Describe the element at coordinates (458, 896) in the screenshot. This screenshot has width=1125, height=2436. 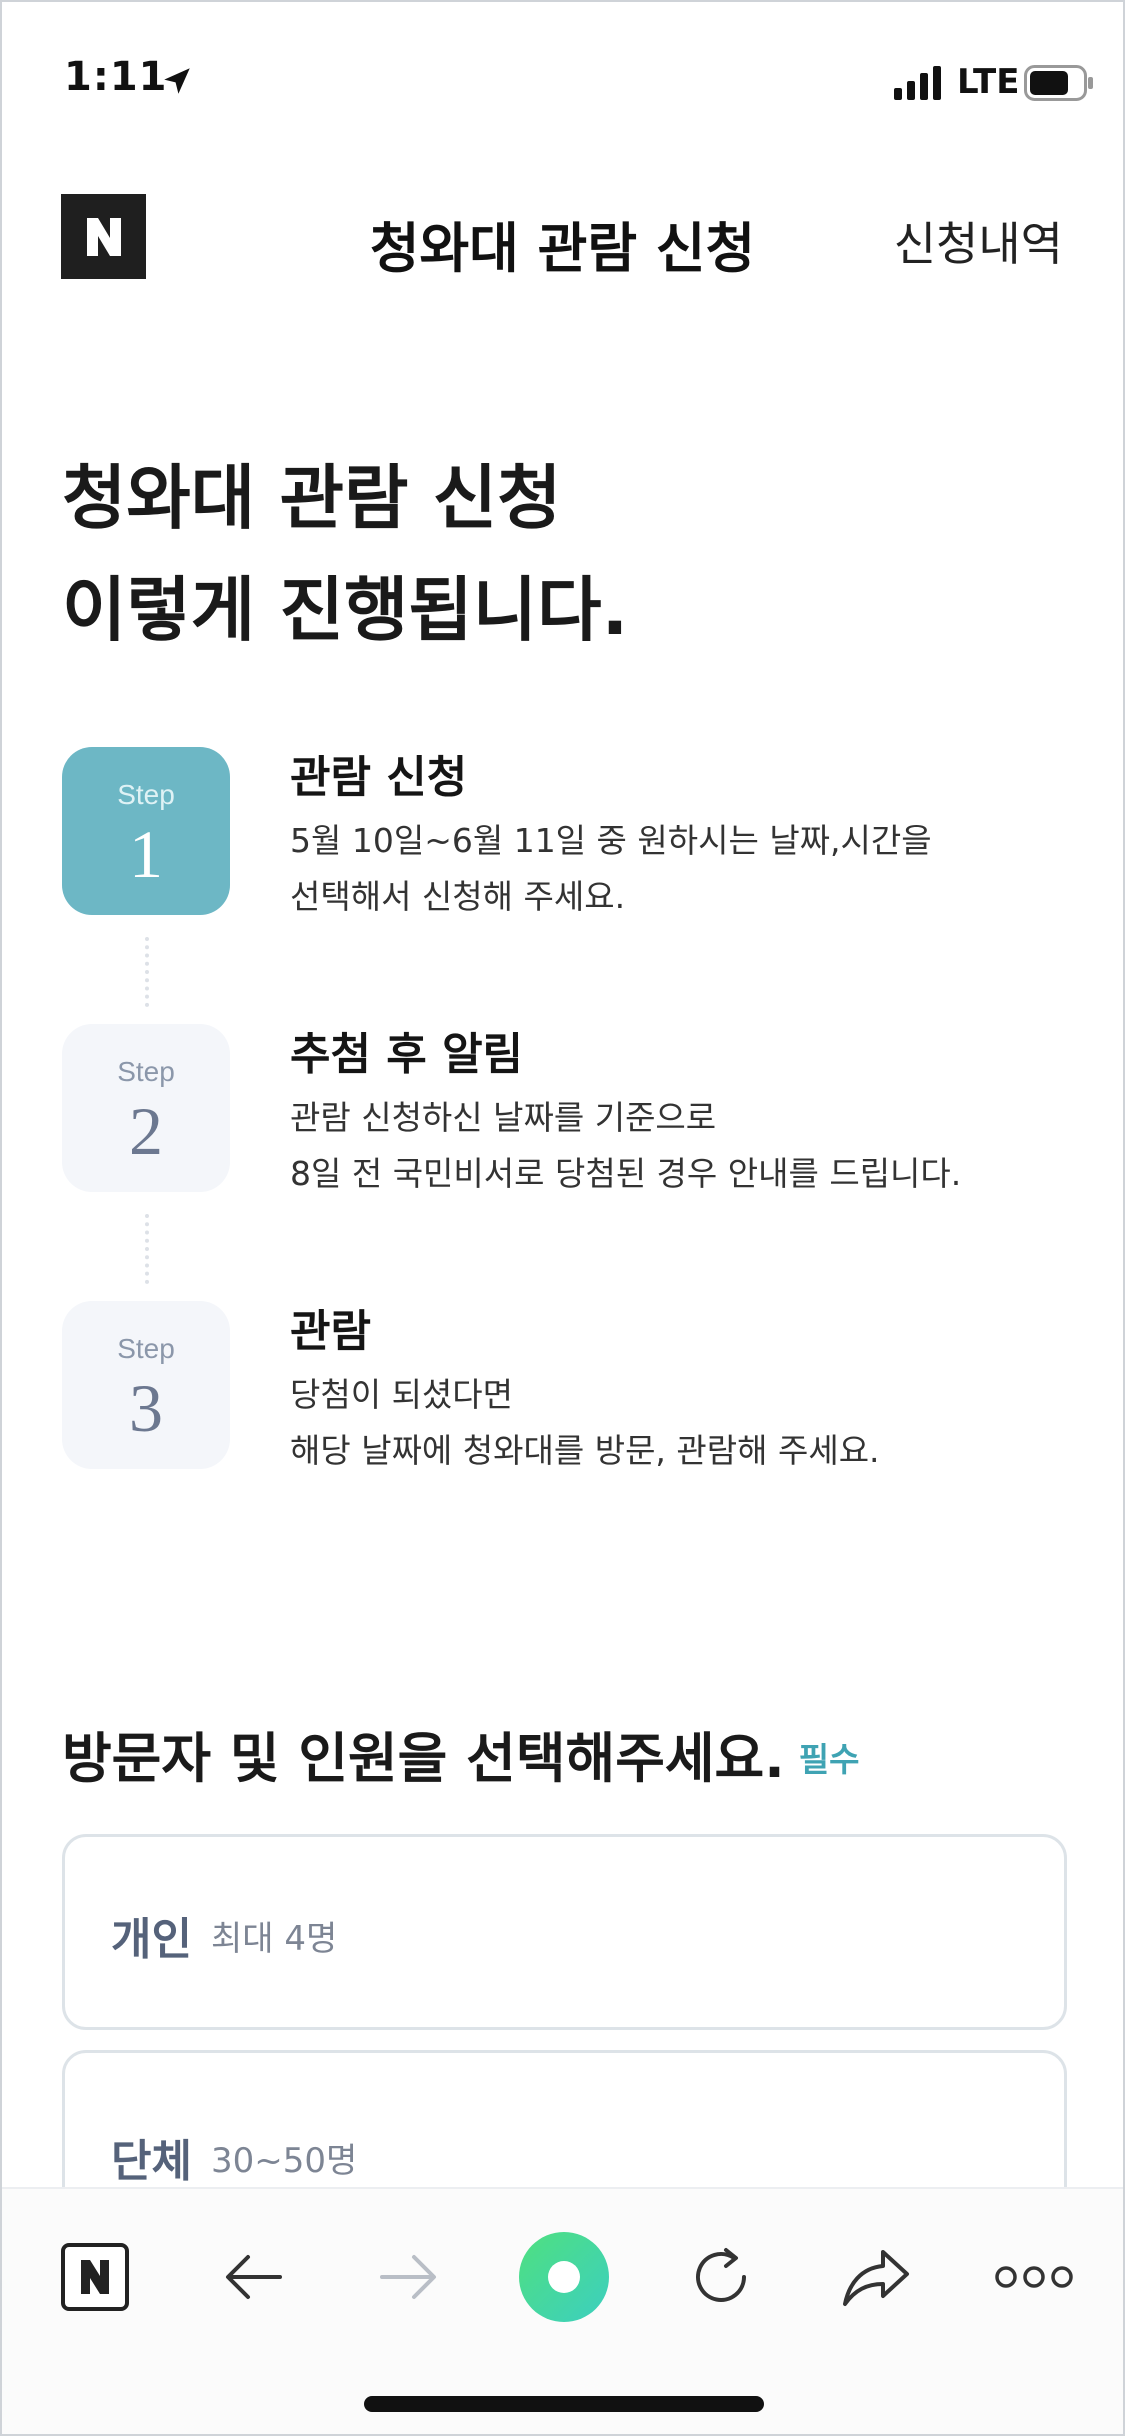
I see `step-desc-line-2: 선택해서 신청해 주세요.` at that location.